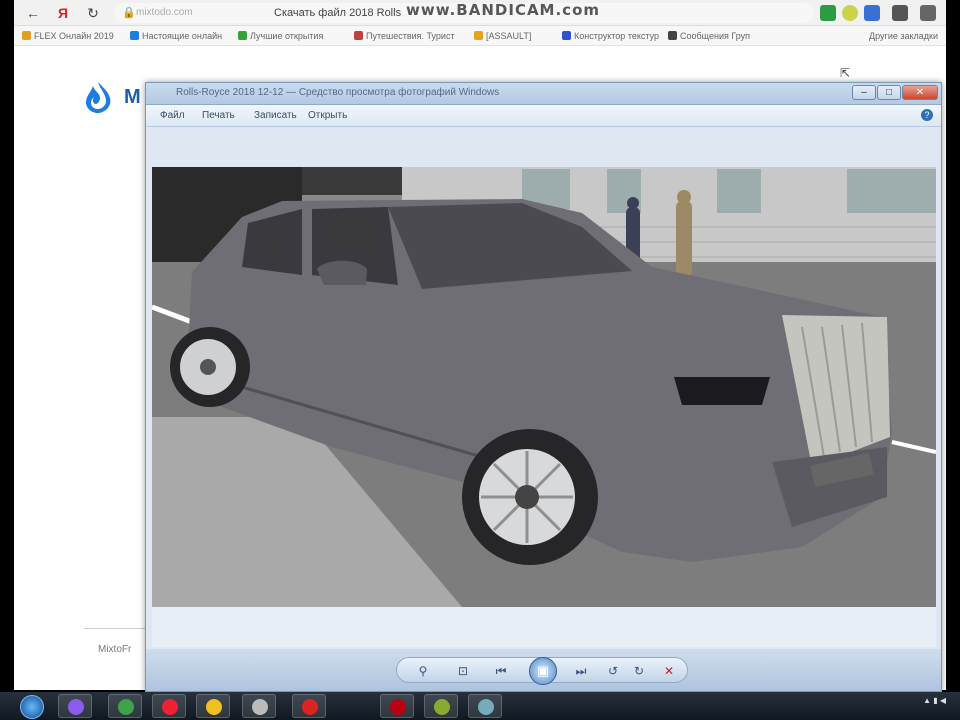 The height and width of the screenshot is (720, 960). Describe the element at coordinates (927, 115) in the screenshot. I see `help-icon: ?` at that location.